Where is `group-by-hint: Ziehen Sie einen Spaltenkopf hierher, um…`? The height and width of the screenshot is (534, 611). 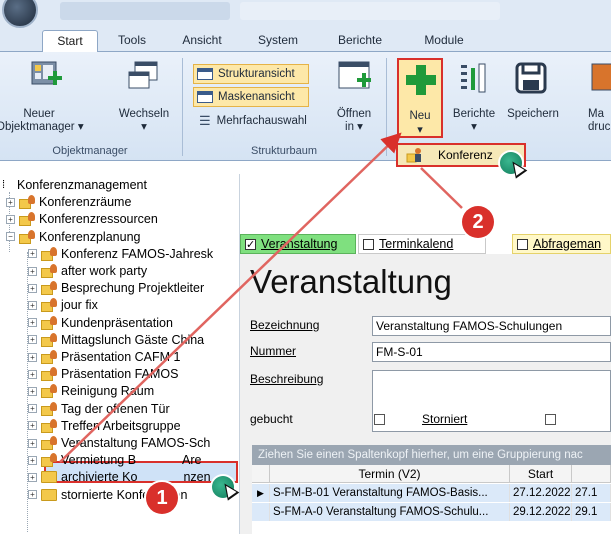
group-by-hint: Ziehen Sie einen Spaltenkopf hierher, um… is located at coordinates (431, 455).